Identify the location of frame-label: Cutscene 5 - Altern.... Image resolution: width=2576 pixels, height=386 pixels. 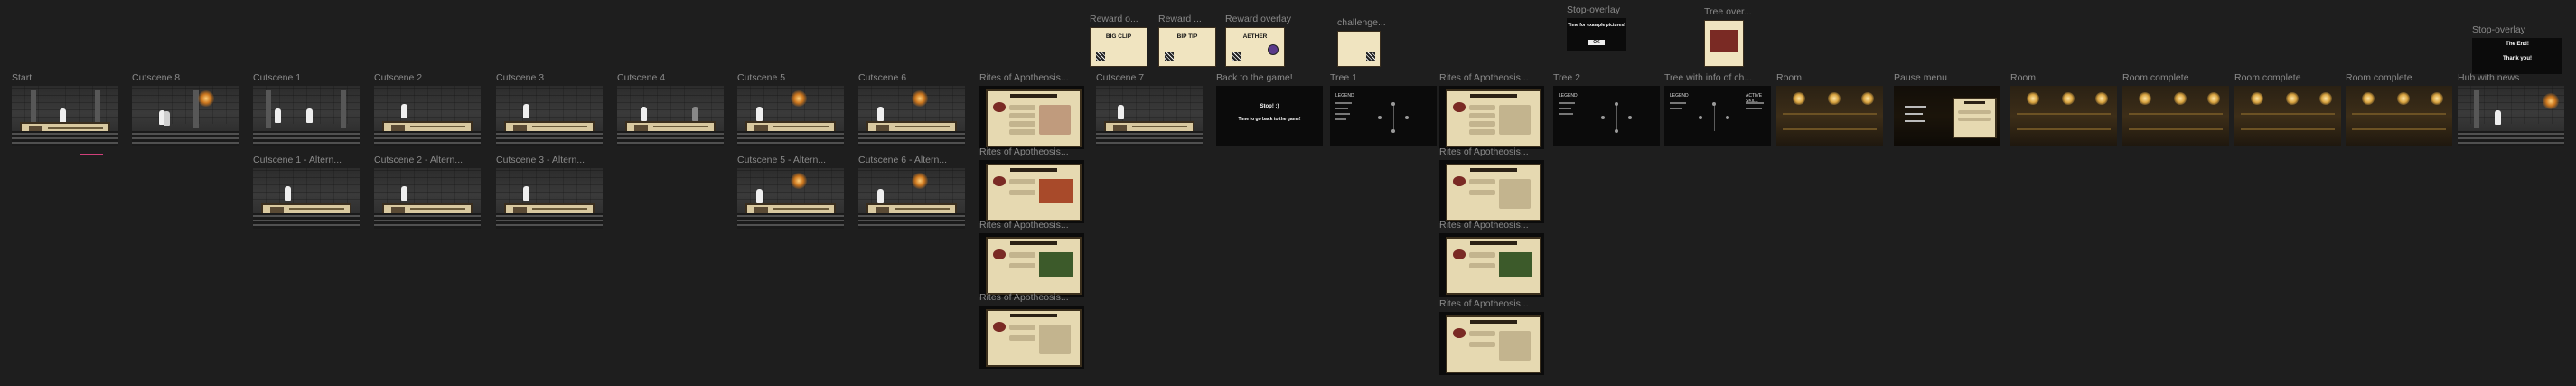
(782, 160).